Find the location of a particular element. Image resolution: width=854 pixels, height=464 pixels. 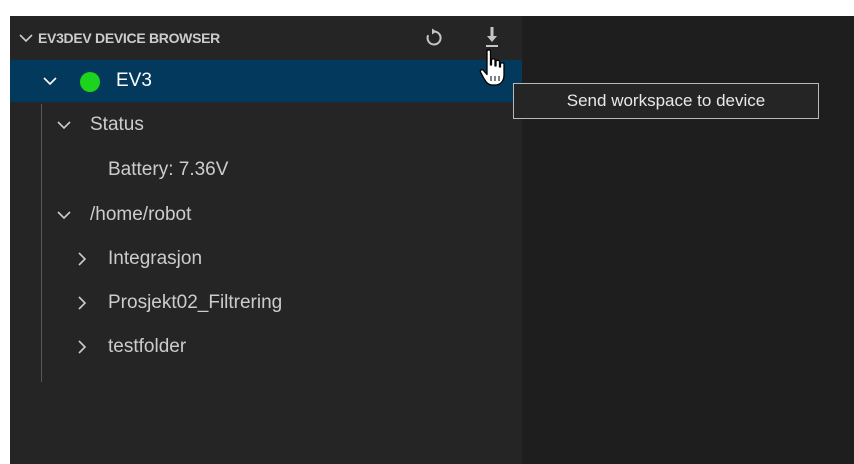

connection-status-dot is located at coordinates (90, 82).